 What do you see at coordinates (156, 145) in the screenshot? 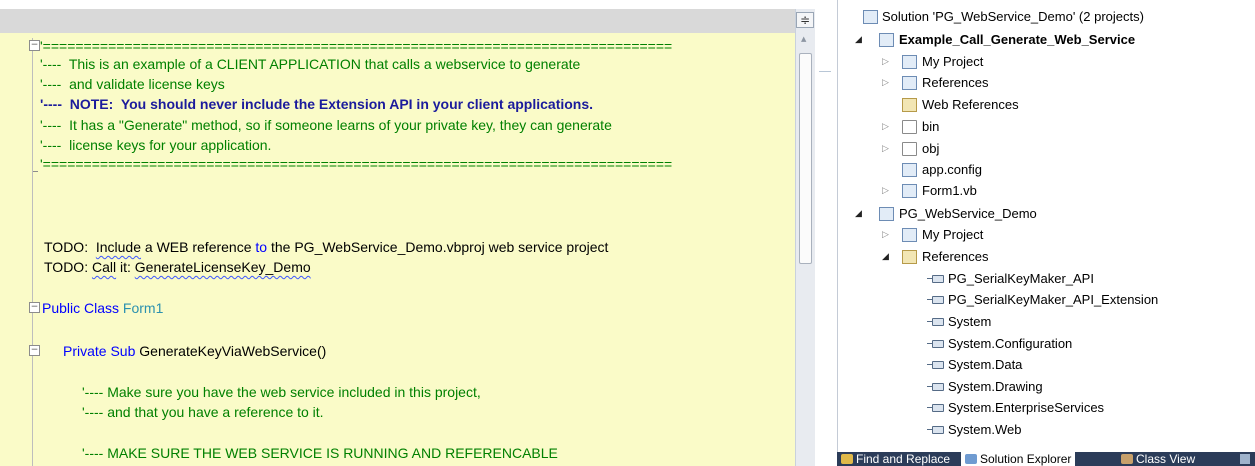
I see `comment-line: '---- license keys for your application.` at bounding box center [156, 145].